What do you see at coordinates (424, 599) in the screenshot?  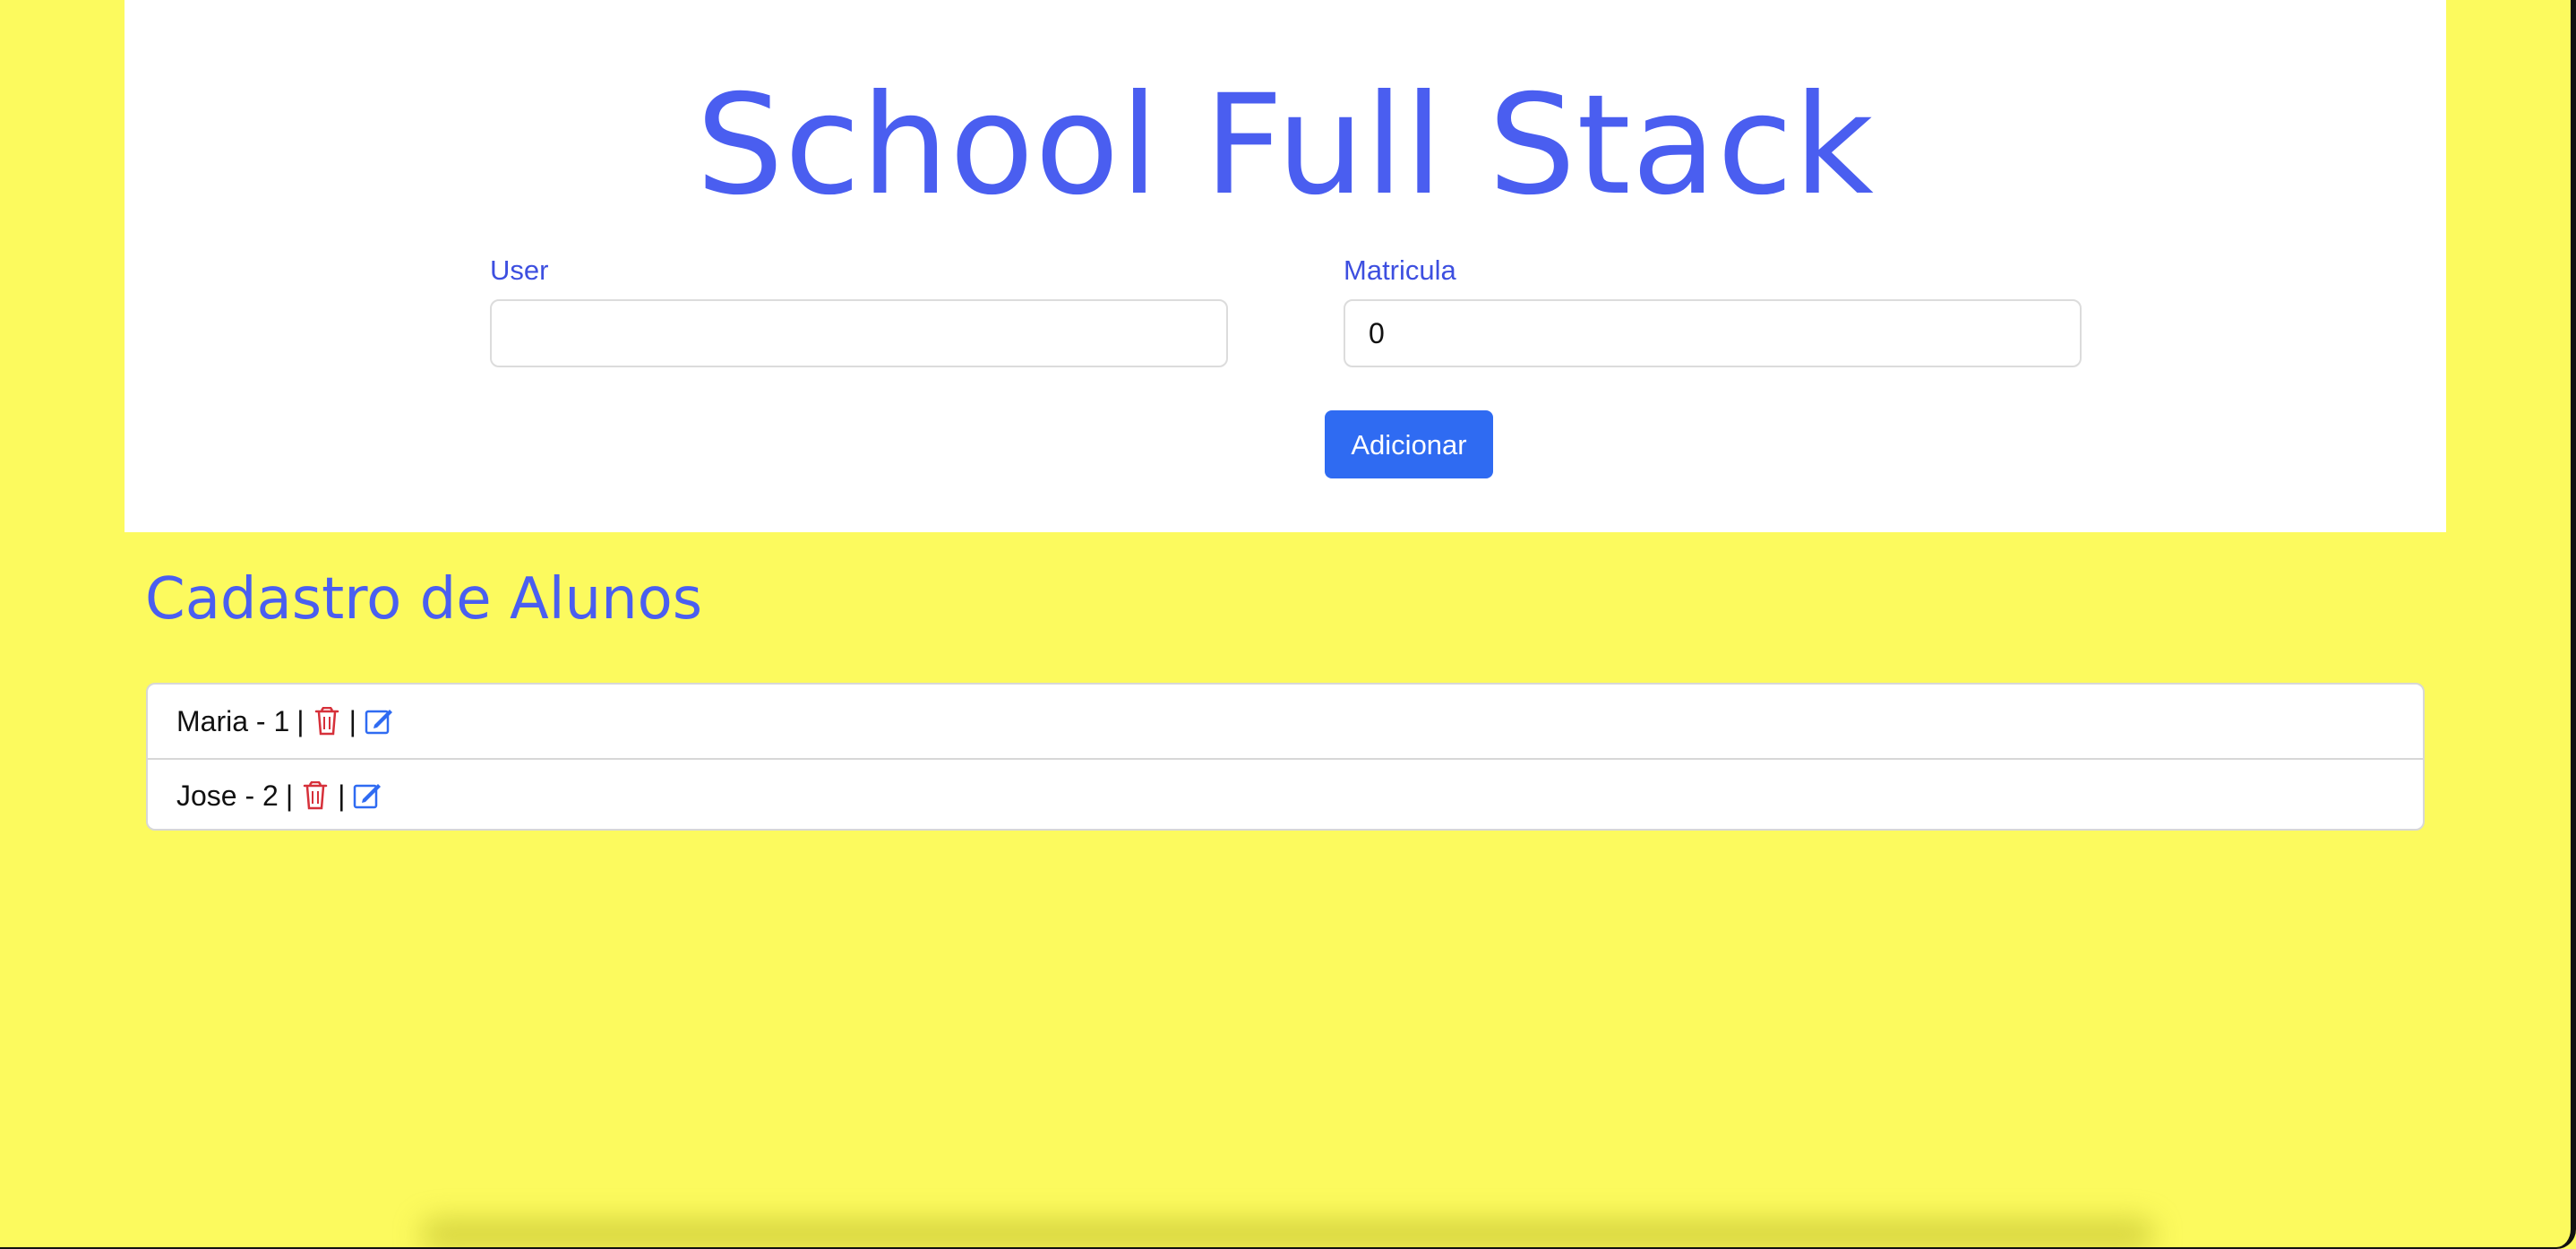 I see `students-section-title: Cadastro de Alunos` at bounding box center [424, 599].